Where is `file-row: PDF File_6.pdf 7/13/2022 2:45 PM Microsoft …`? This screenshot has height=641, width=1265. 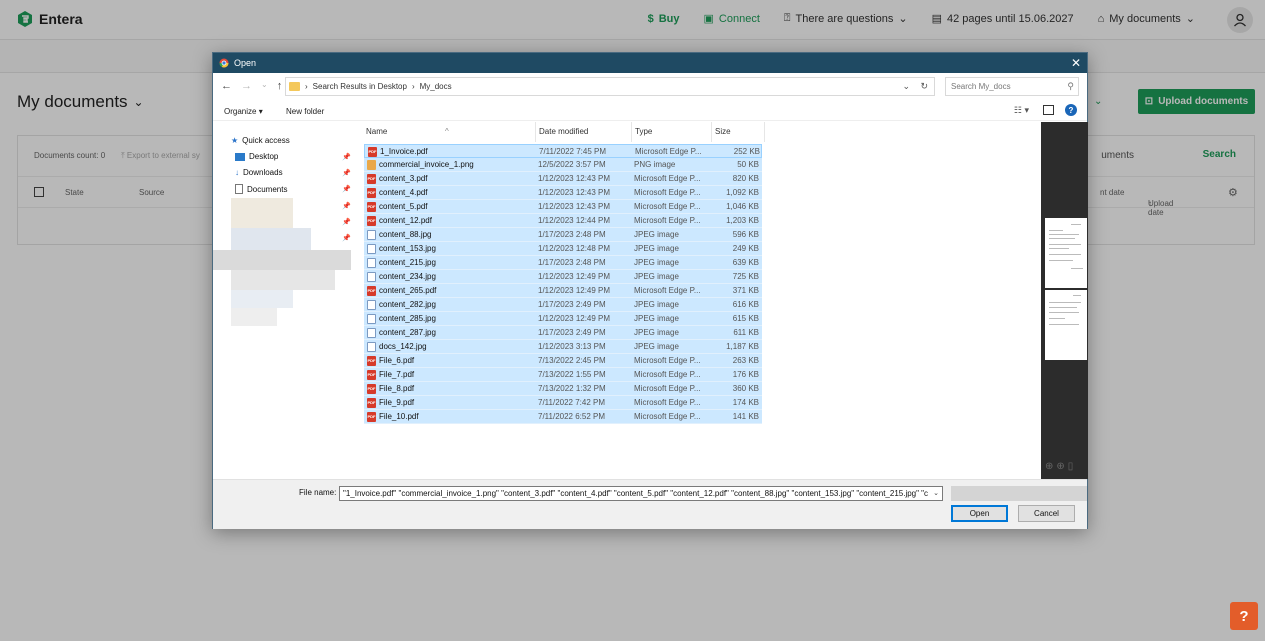 file-row: PDF File_6.pdf 7/13/2022 2:45 PM Microsoft … is located at coordinates (563, 361).